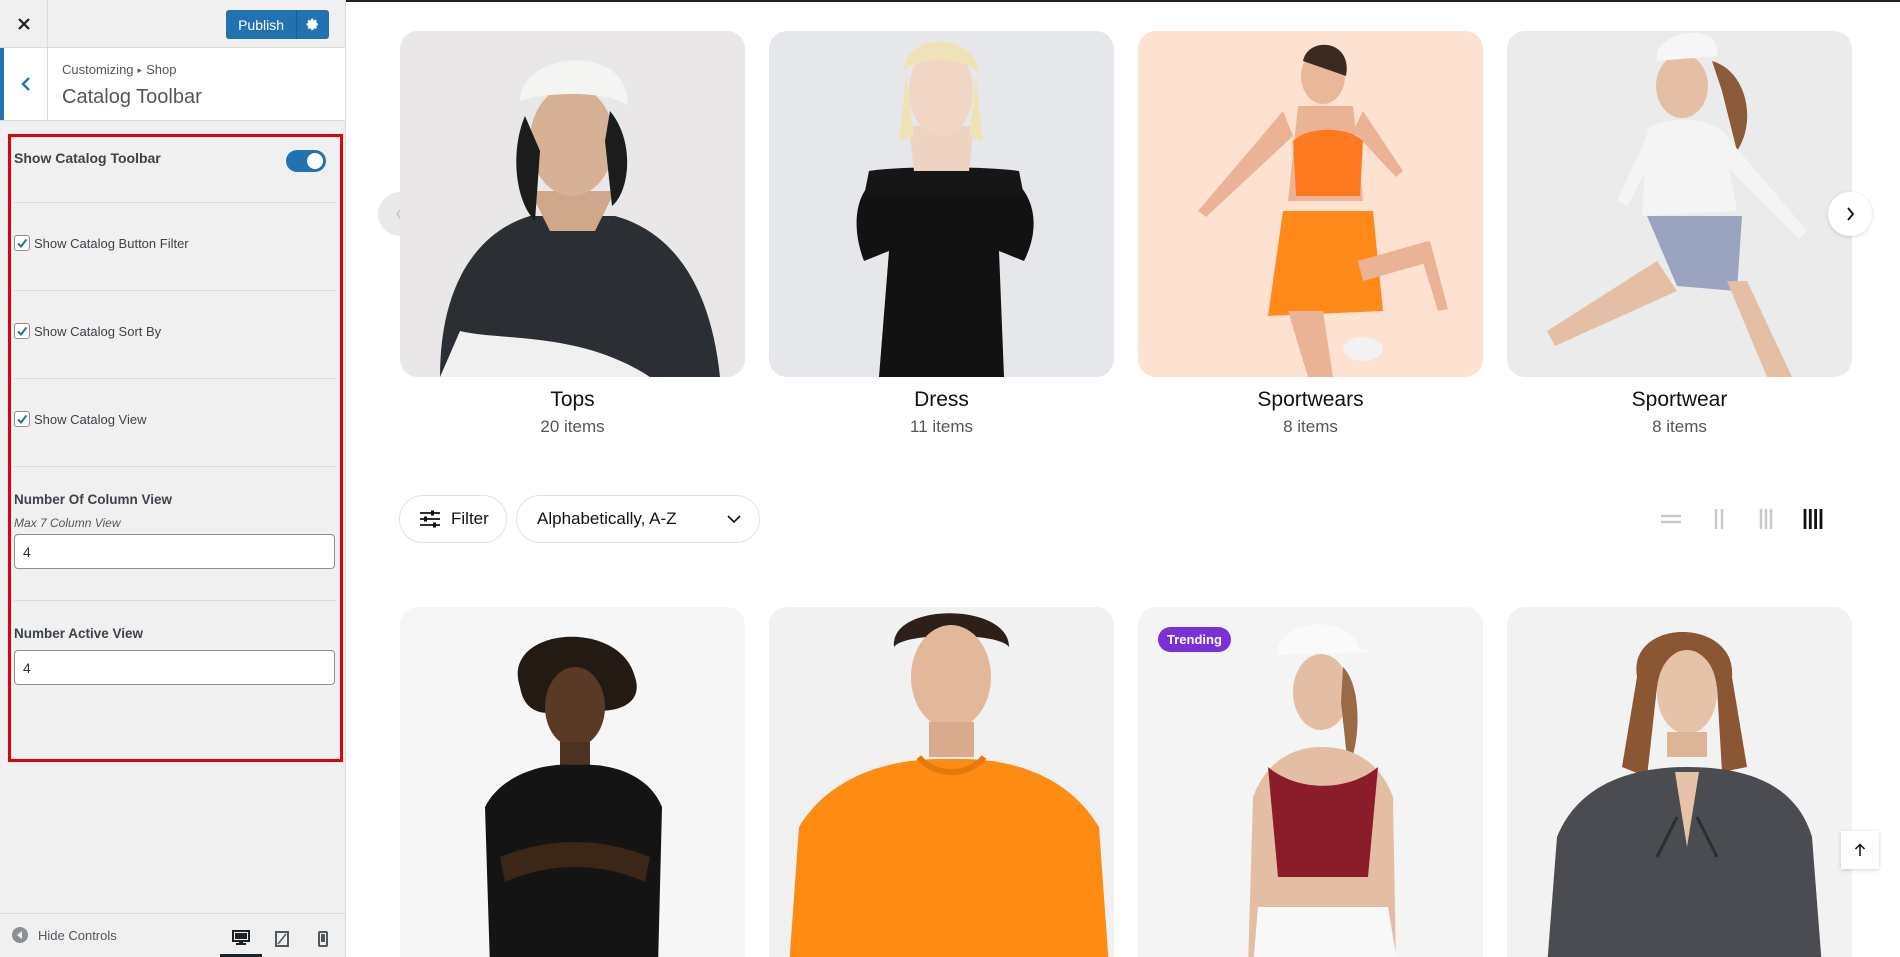  I want to click on customizer-header: Publish, so click(172, 24).